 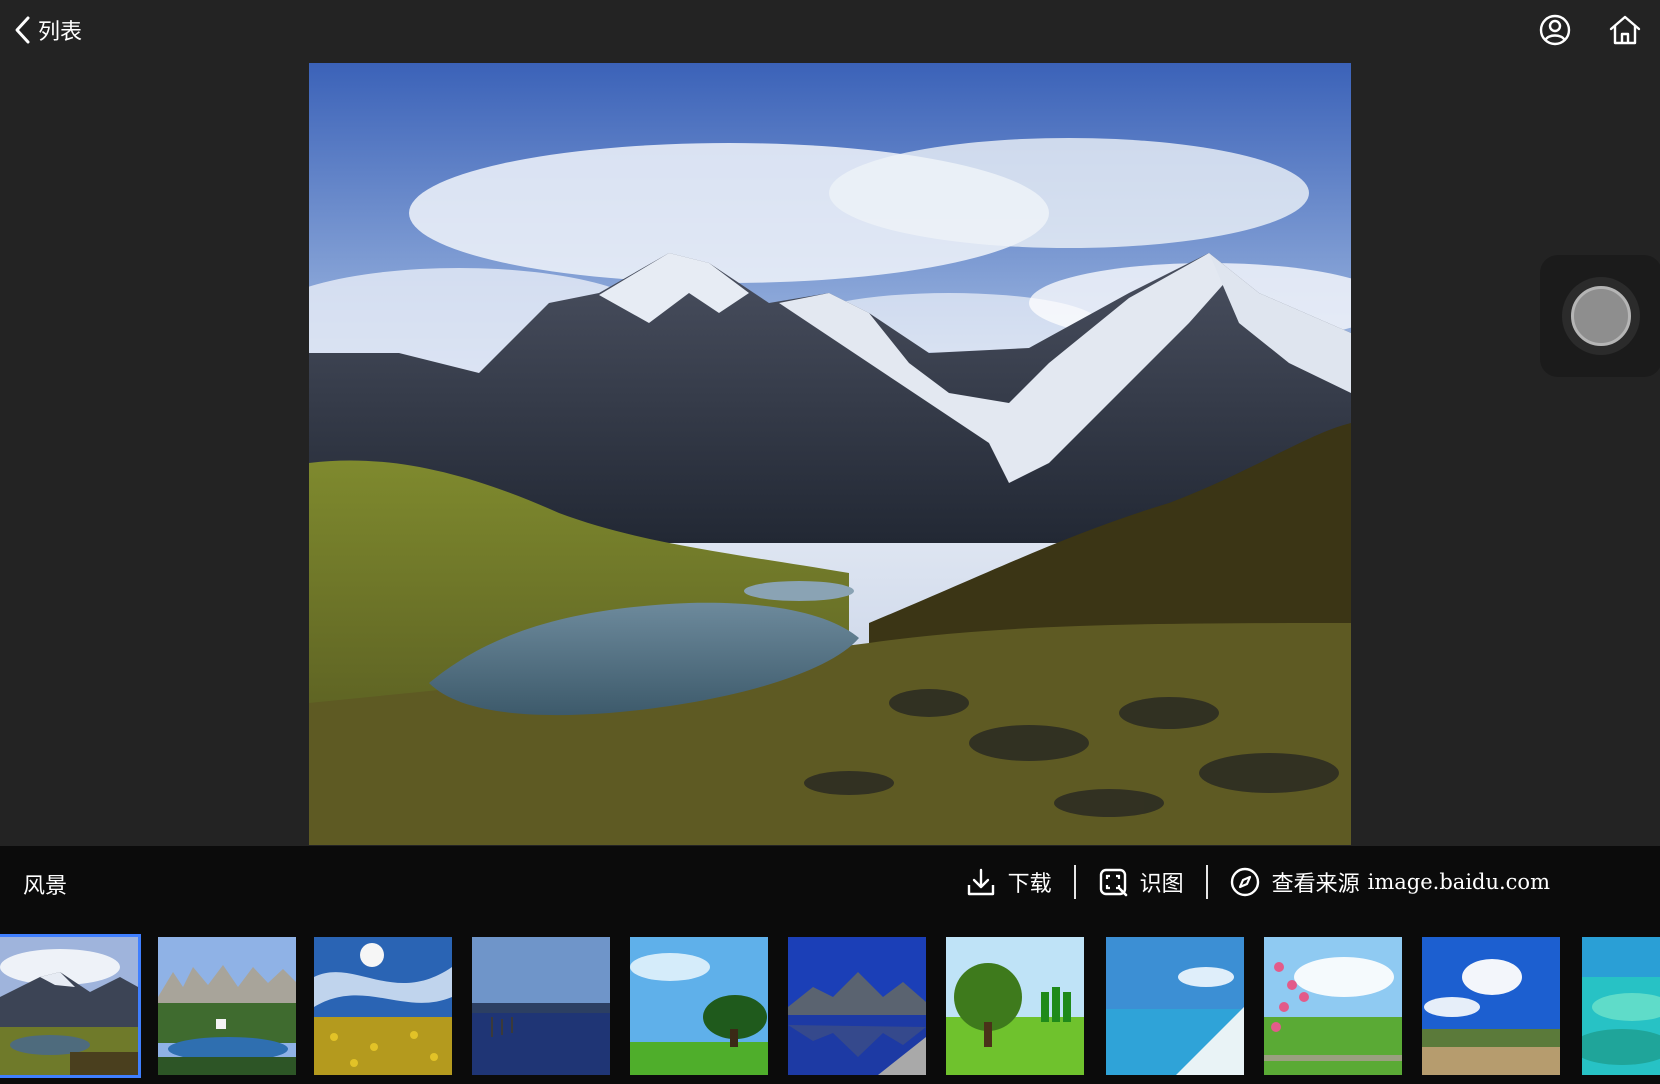 What do you see at coordinates (22, 30) in the screenshot?
I see `chevron-left-icon` at bounding box center [22, 30].